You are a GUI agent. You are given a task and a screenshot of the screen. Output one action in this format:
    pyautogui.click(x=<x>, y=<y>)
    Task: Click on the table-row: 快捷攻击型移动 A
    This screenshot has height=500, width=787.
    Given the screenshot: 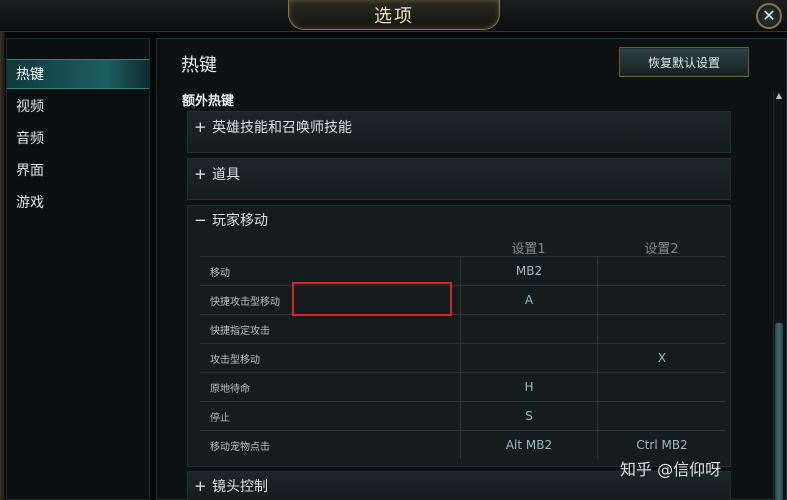 What is the action you would take?
    pyautogui.click(x=463, y=299)
    